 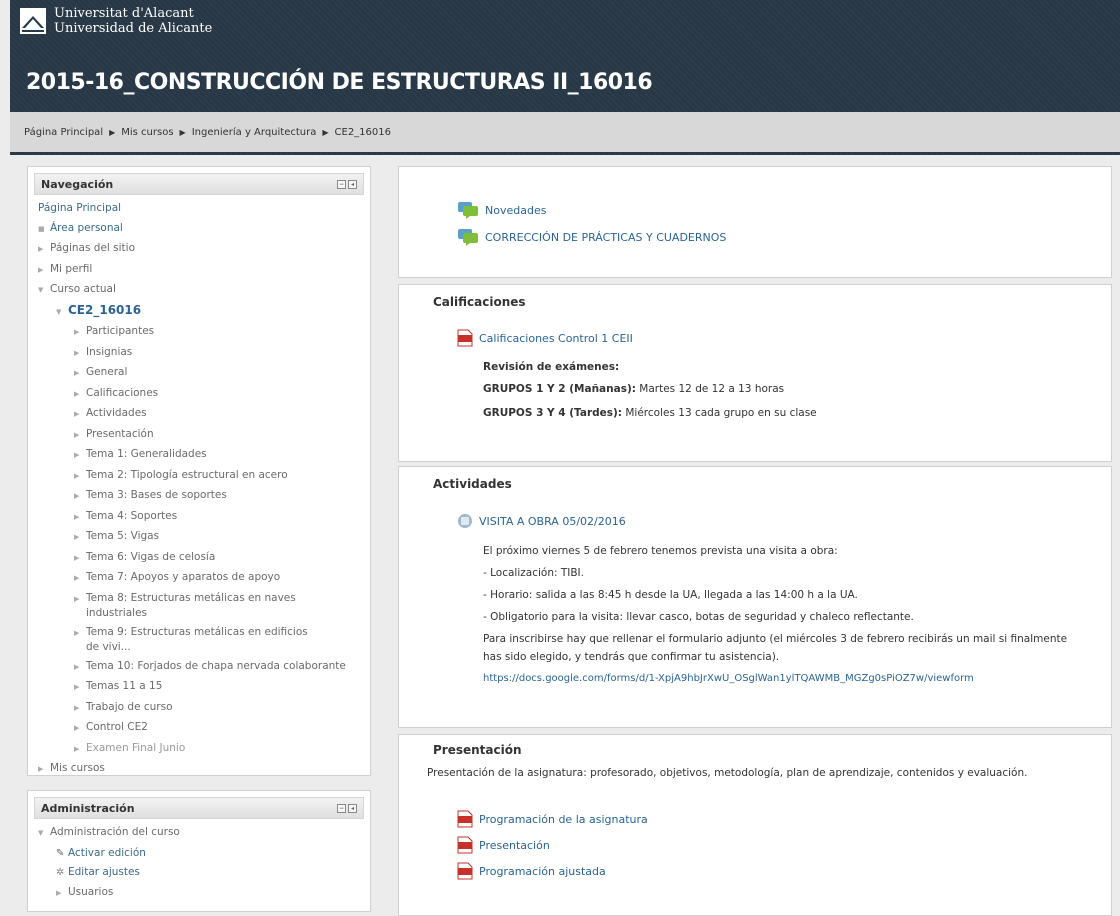 What do you see at coordinates (124, 686) in the screenshot?
I see `nav-section-label: Temas 11 a 15` at bounding box center [124, 686].